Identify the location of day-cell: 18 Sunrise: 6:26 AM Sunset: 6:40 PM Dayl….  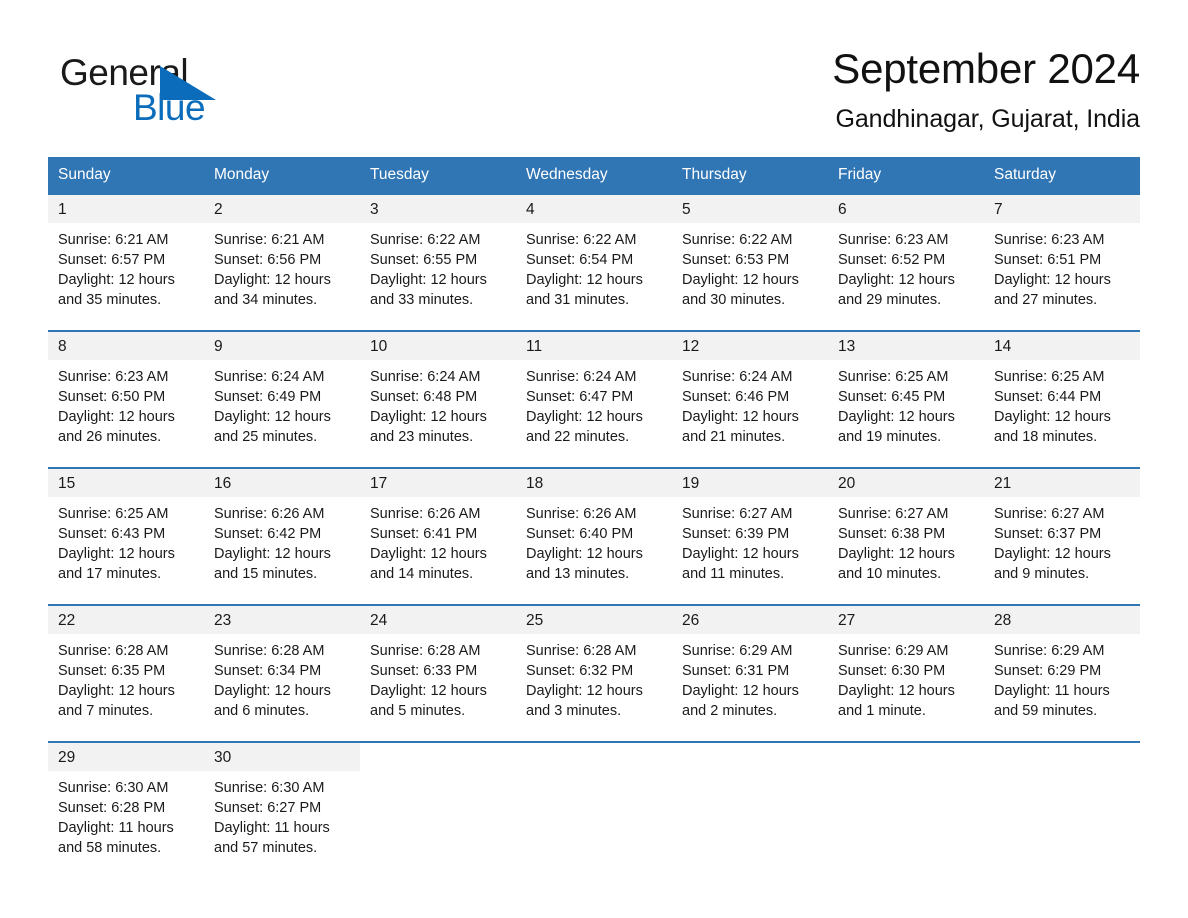
(594, 536).